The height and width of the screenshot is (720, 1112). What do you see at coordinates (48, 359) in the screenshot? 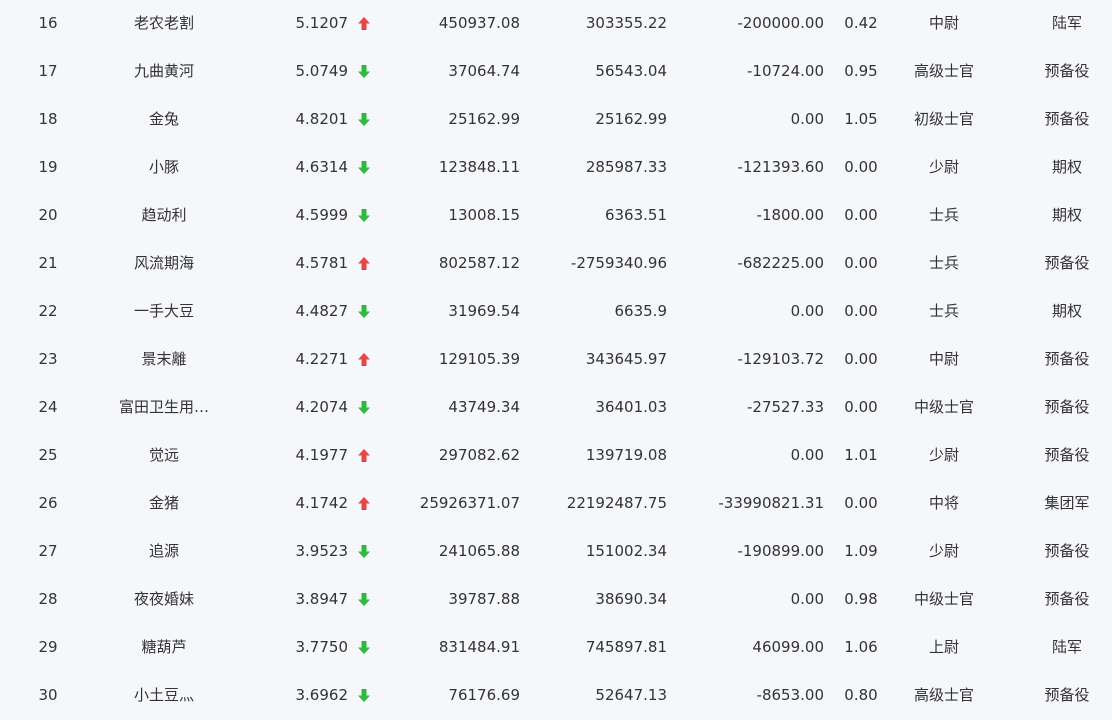
I see `rank-cell: 23` at bounding box center [48, 359].